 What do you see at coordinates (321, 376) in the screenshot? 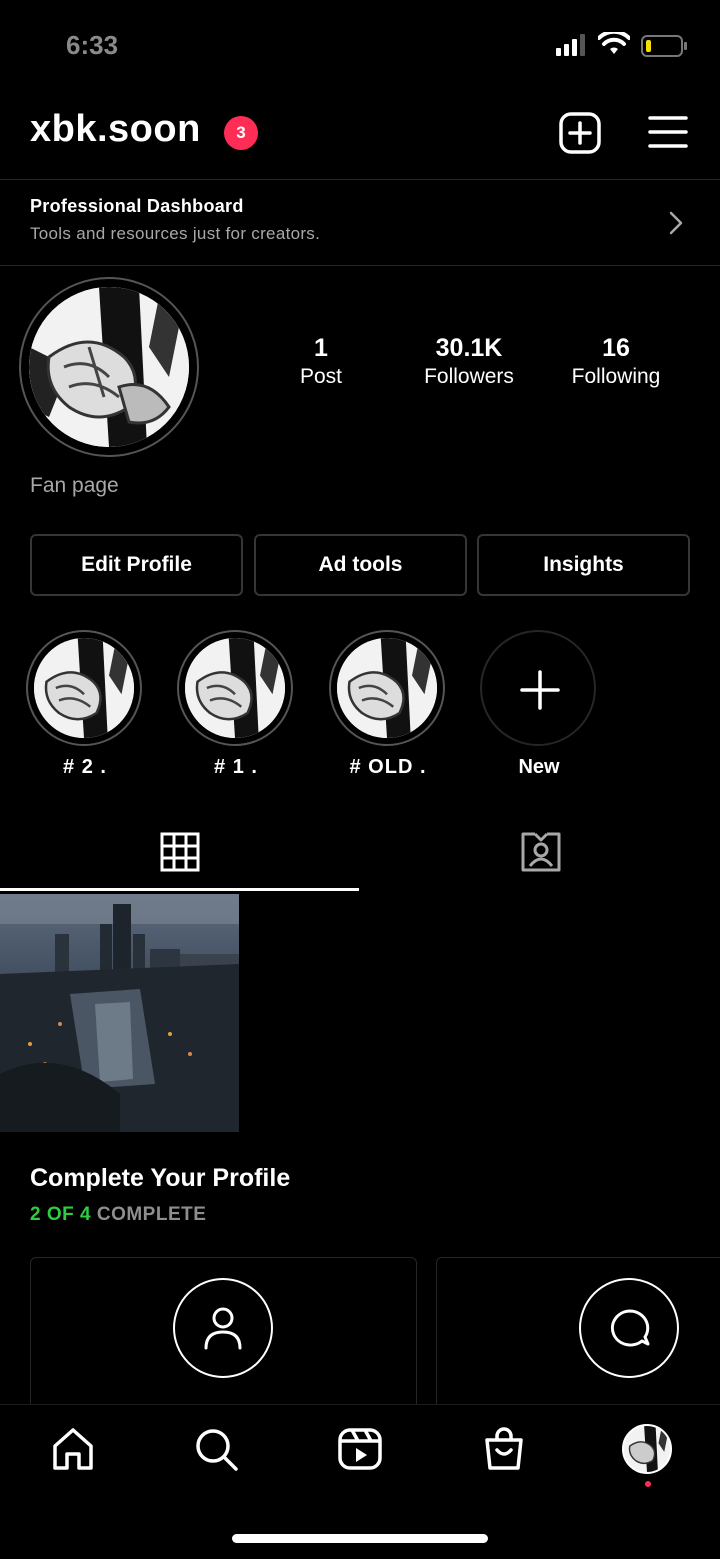
I see `stat-posts-label: Post` at bounding box center [321, 376].